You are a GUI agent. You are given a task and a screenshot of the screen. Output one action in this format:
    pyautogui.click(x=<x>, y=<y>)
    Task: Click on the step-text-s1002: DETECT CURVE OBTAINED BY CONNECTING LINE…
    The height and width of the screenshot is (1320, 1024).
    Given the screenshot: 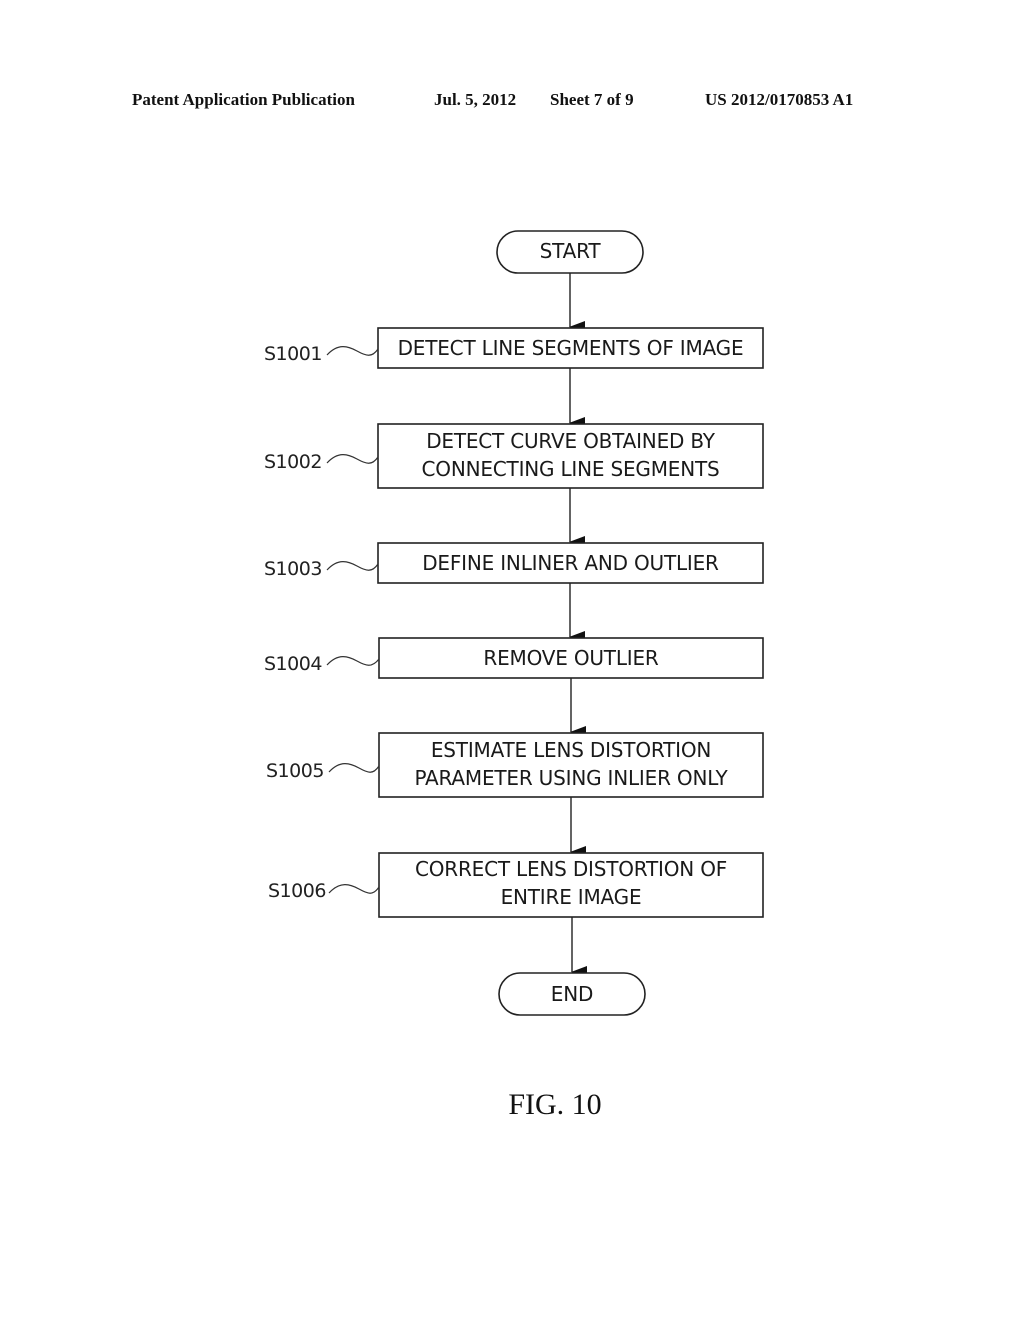 What is the action you would take?
    pyautogui.click(x=570, y=455)
    